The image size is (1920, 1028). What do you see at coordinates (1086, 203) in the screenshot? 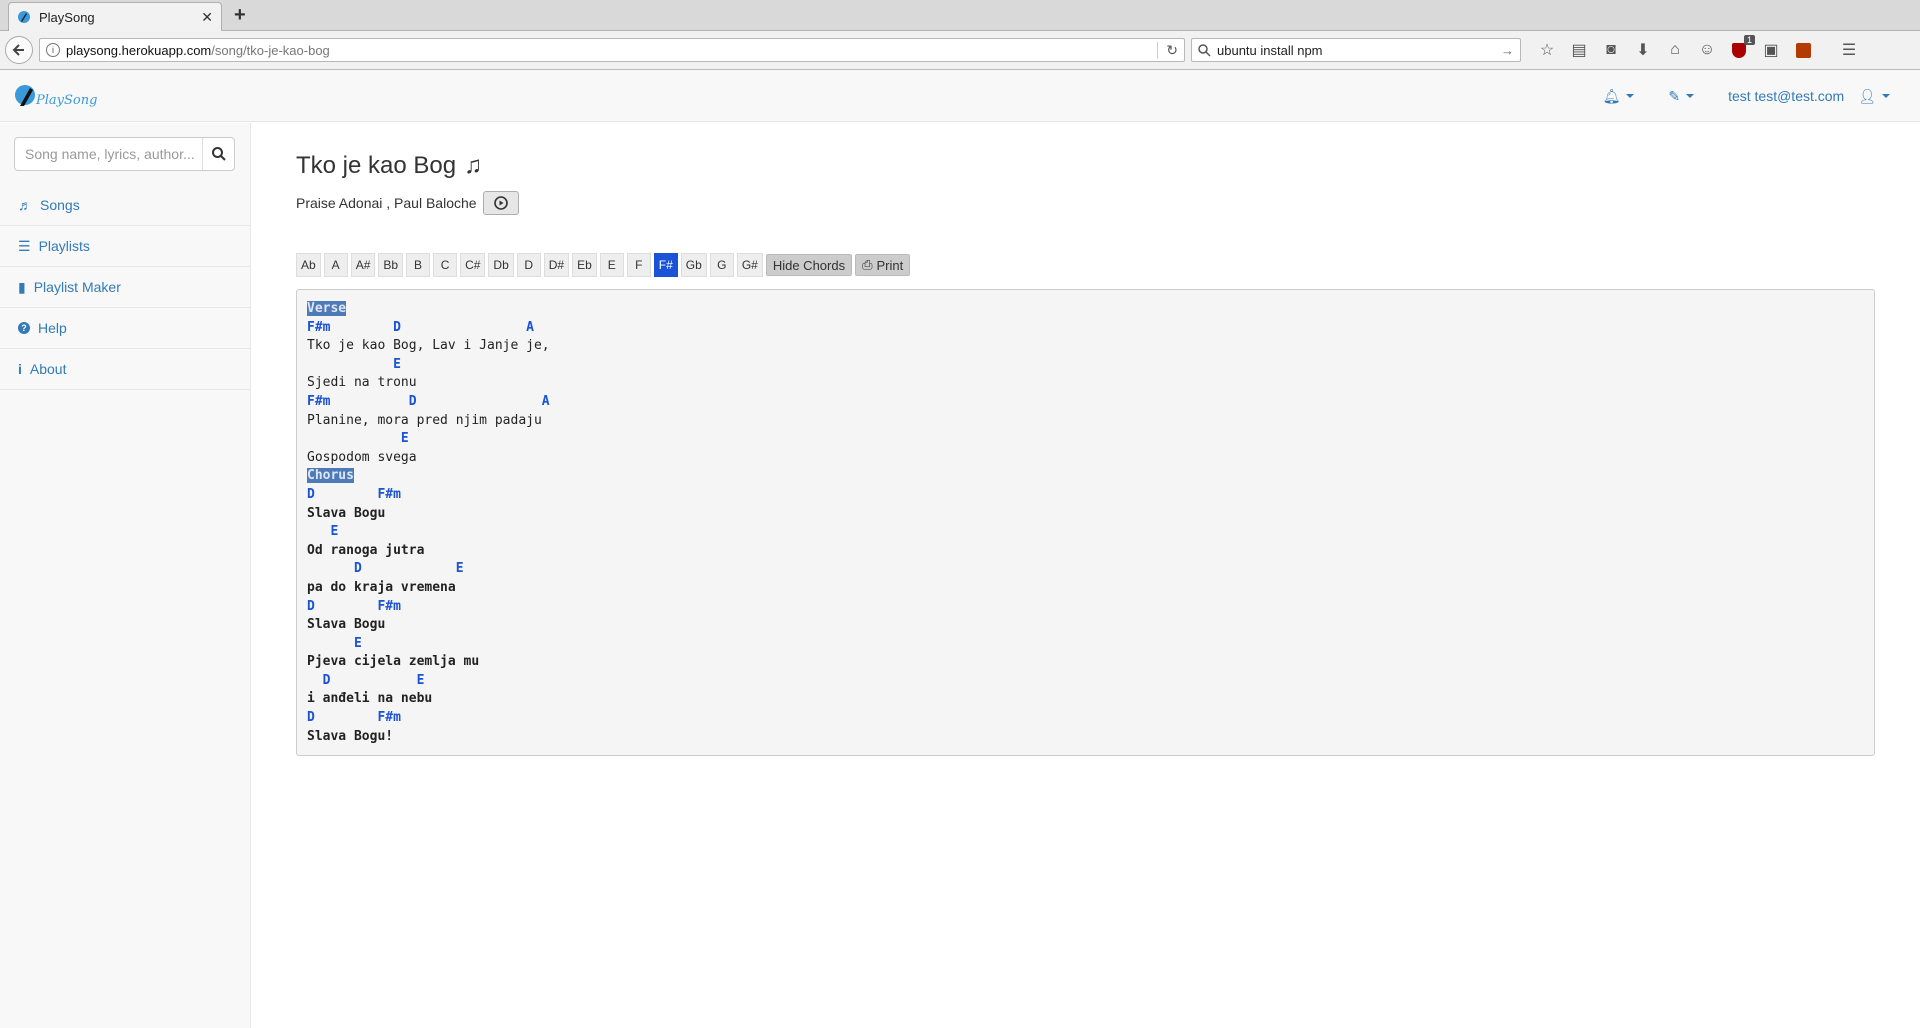
I see `song-authors-row: Praise Adonai , Paul Baloche` at bounding box center [1086, 203].